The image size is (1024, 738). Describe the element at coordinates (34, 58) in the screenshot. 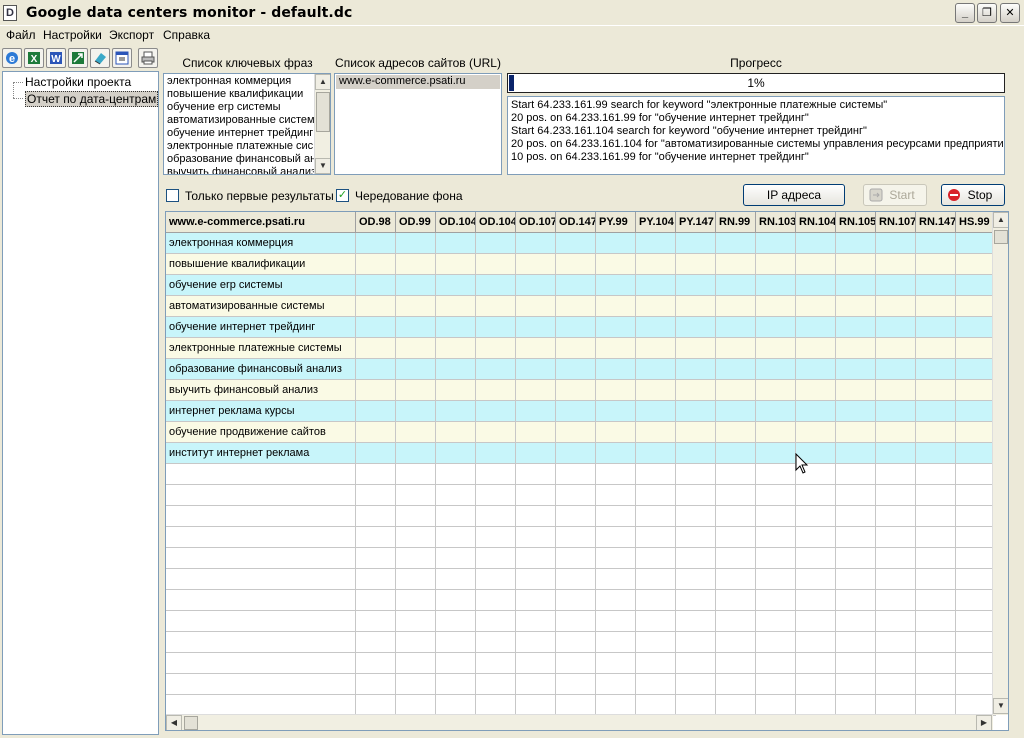

I see `excel-icon: X` at that location.